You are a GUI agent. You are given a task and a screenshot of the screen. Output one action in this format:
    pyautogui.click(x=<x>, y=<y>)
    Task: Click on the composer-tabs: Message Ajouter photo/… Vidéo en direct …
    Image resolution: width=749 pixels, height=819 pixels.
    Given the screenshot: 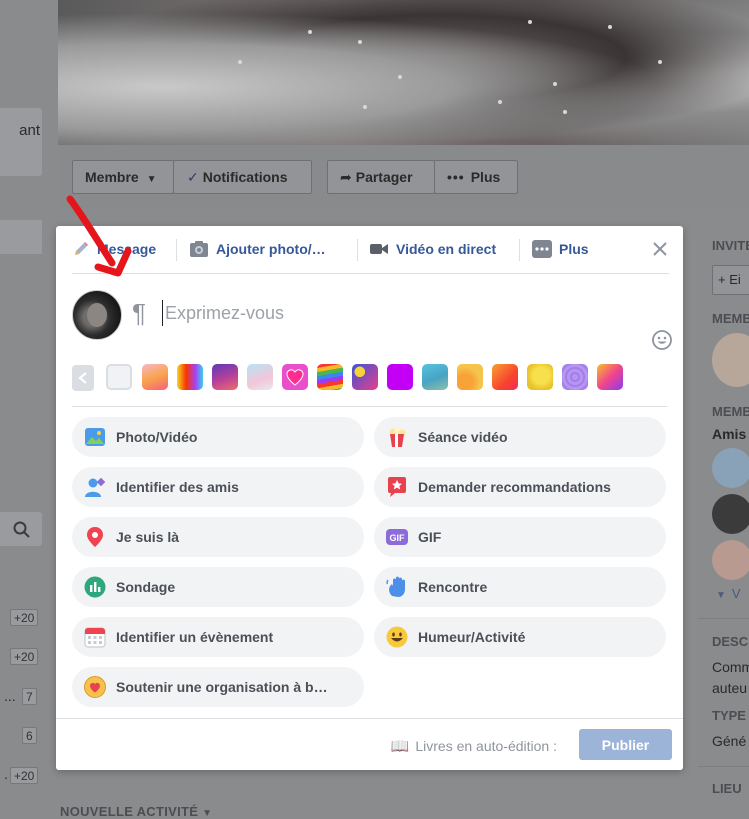 What is the action you would take?
    pyautogui.click(x=370, y=250)
    